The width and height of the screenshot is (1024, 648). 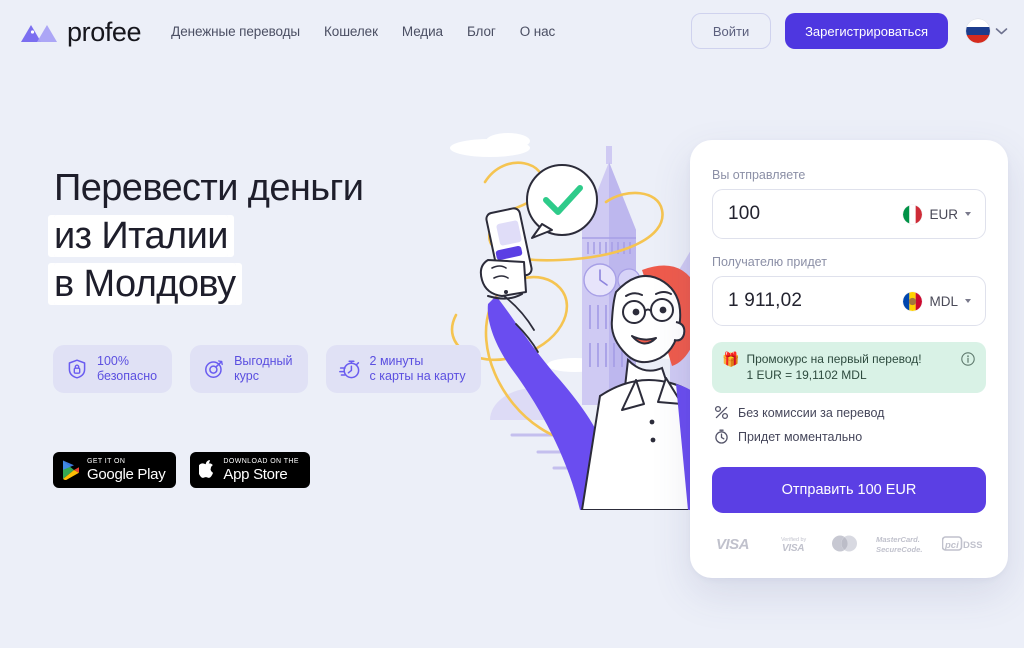 I want to click on receive-currency-code: MDL, so click(x=943, y=301).